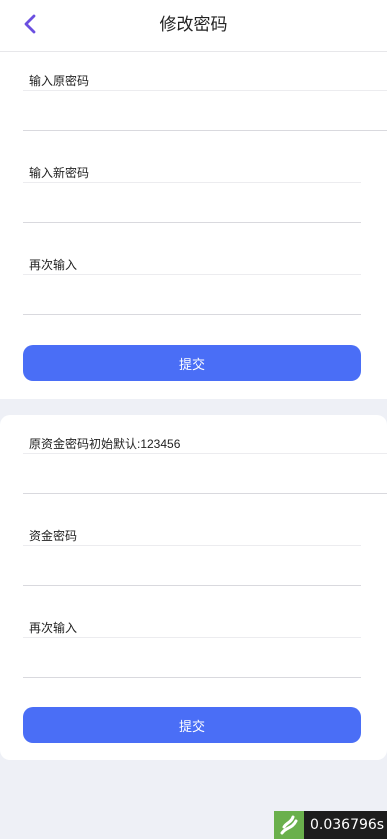 Image resolution: width=387 pixels, height=839 pixels. I want to click on old-password-field: 输入原密码, so click(205, 99).